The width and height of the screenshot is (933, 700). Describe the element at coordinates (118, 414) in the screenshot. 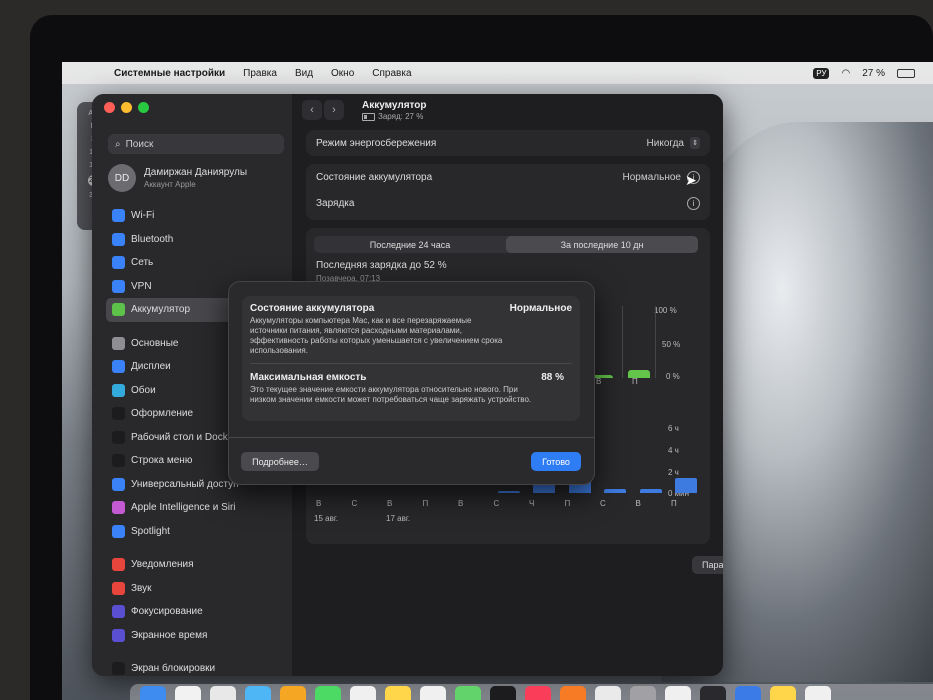

I see `appearance-icon` at that location.